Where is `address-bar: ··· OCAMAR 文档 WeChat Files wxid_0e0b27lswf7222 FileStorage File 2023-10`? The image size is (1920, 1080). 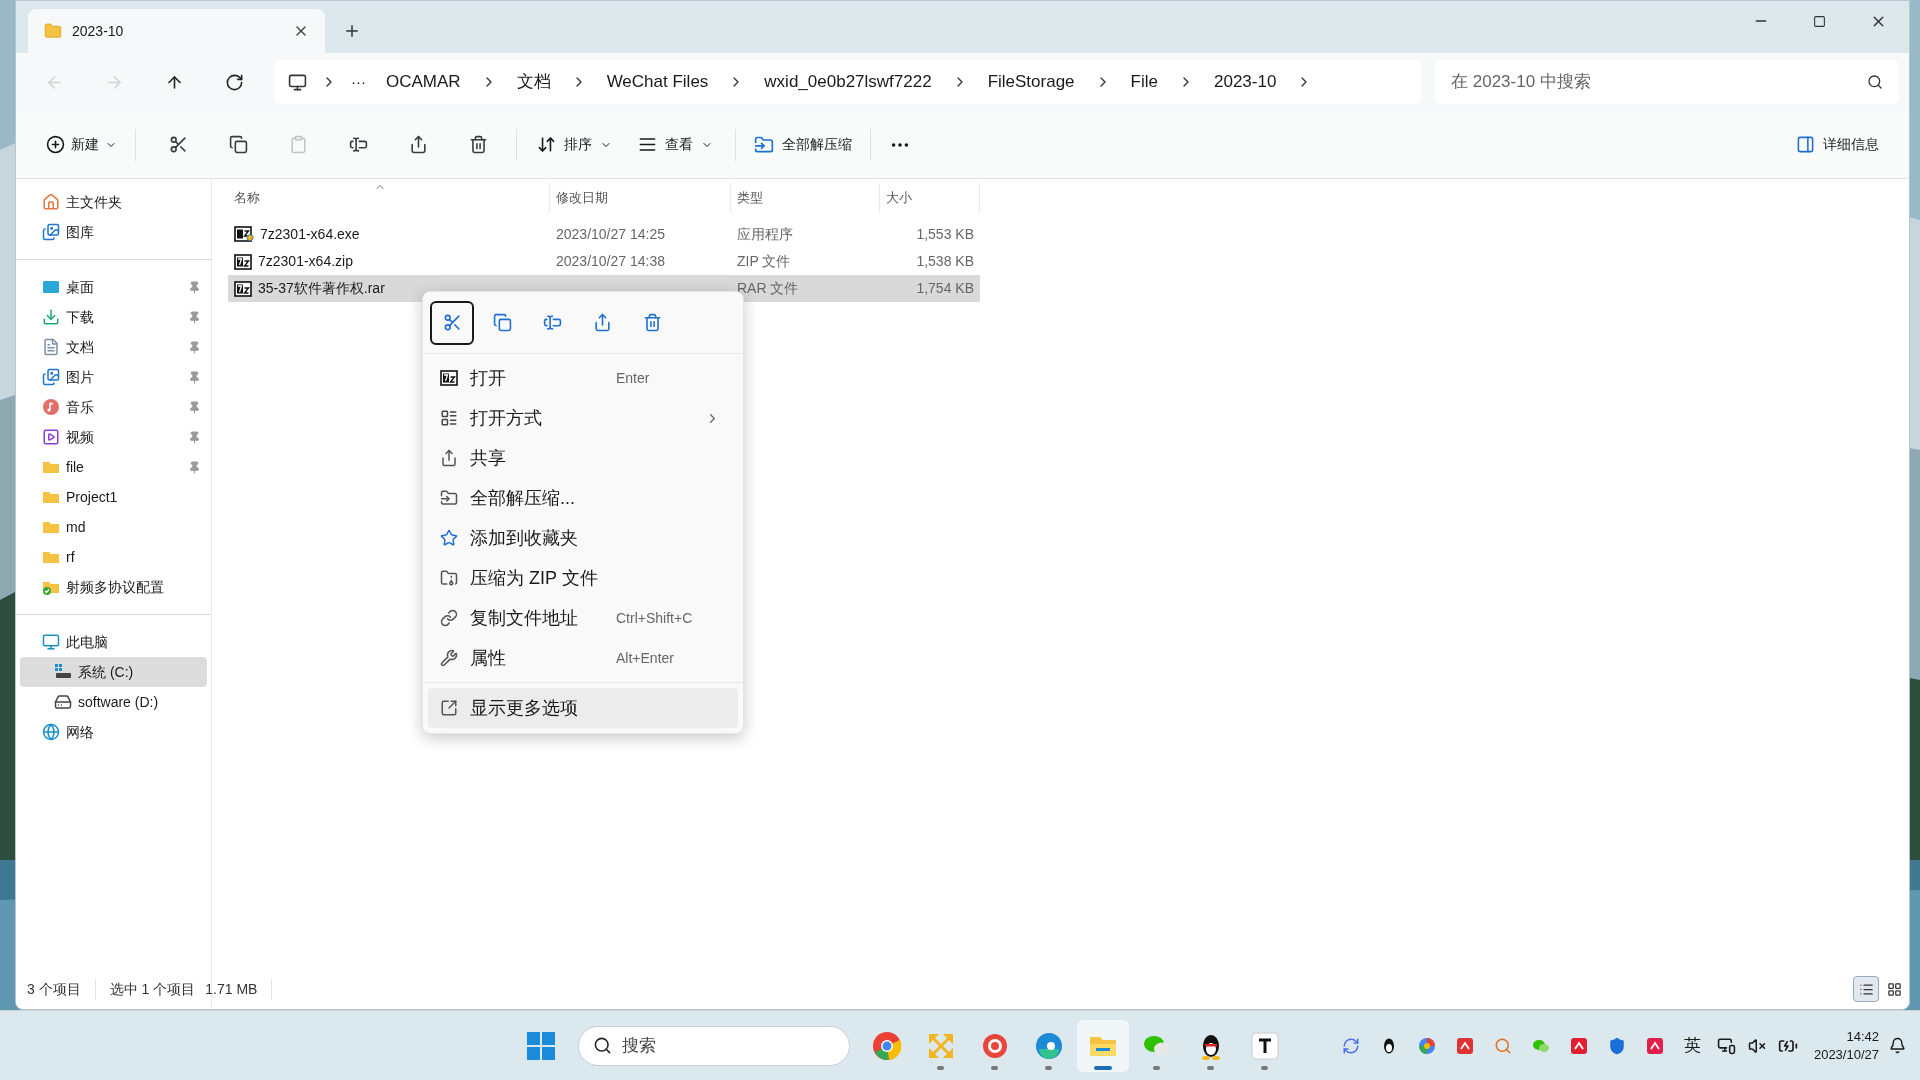
address-bar: ··· OCAMAR 文档 WeChat Files wxid_0e0b27lswf7222 FileStorage File 2023-10 is located at coordinates (847, 82).